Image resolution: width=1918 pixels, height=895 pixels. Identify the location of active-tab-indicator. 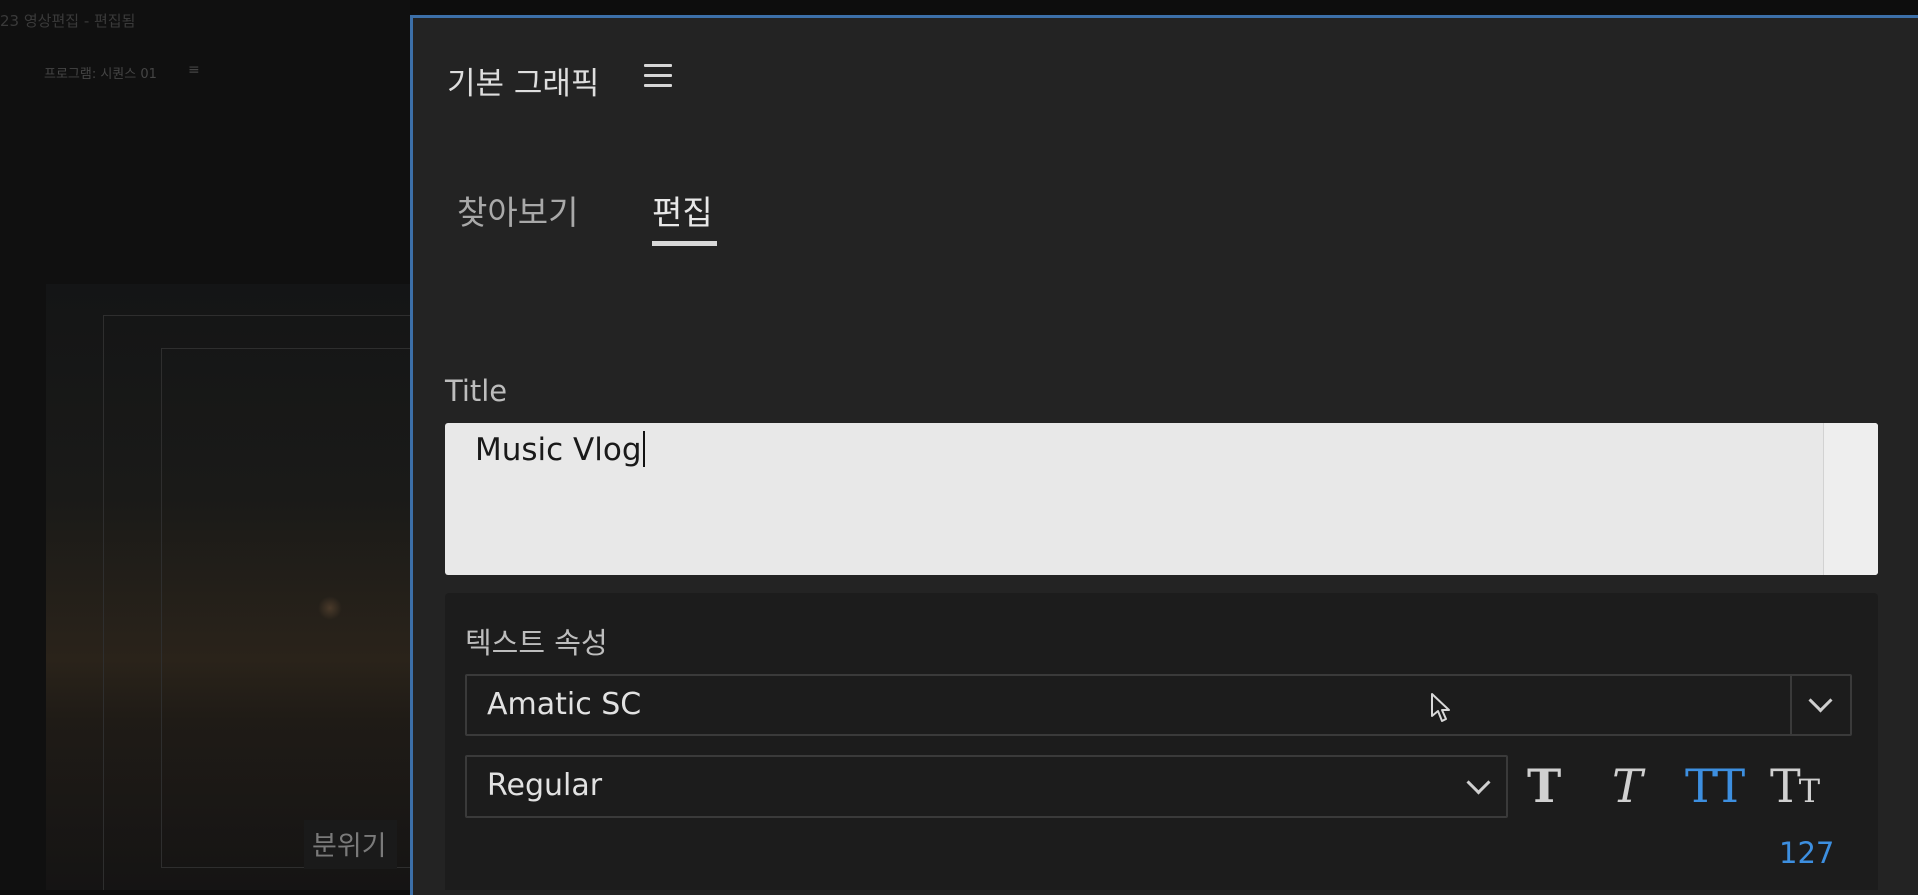
(684, 243).